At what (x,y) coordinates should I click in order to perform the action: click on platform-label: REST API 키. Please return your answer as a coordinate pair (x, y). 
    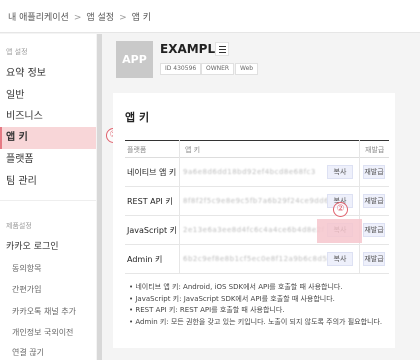
    Looking at the image, I should click on (150, 201).